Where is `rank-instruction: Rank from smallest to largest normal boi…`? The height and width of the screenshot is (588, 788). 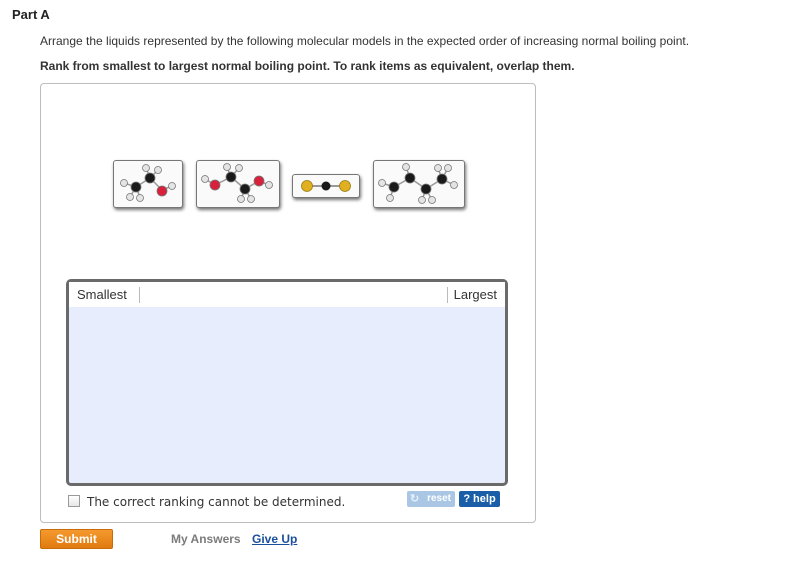
rank-instruction: Rank from smallest to largest normal boi… is located at coordinates (307, 66).